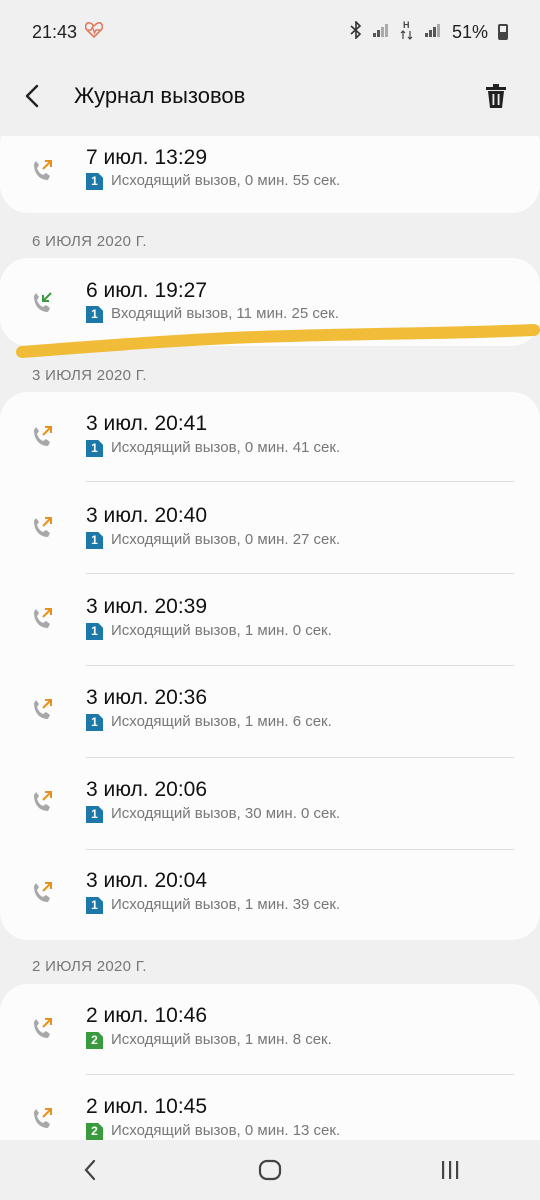  I want to click on status-bar: 21:43 H 51%, so click(270, 32).